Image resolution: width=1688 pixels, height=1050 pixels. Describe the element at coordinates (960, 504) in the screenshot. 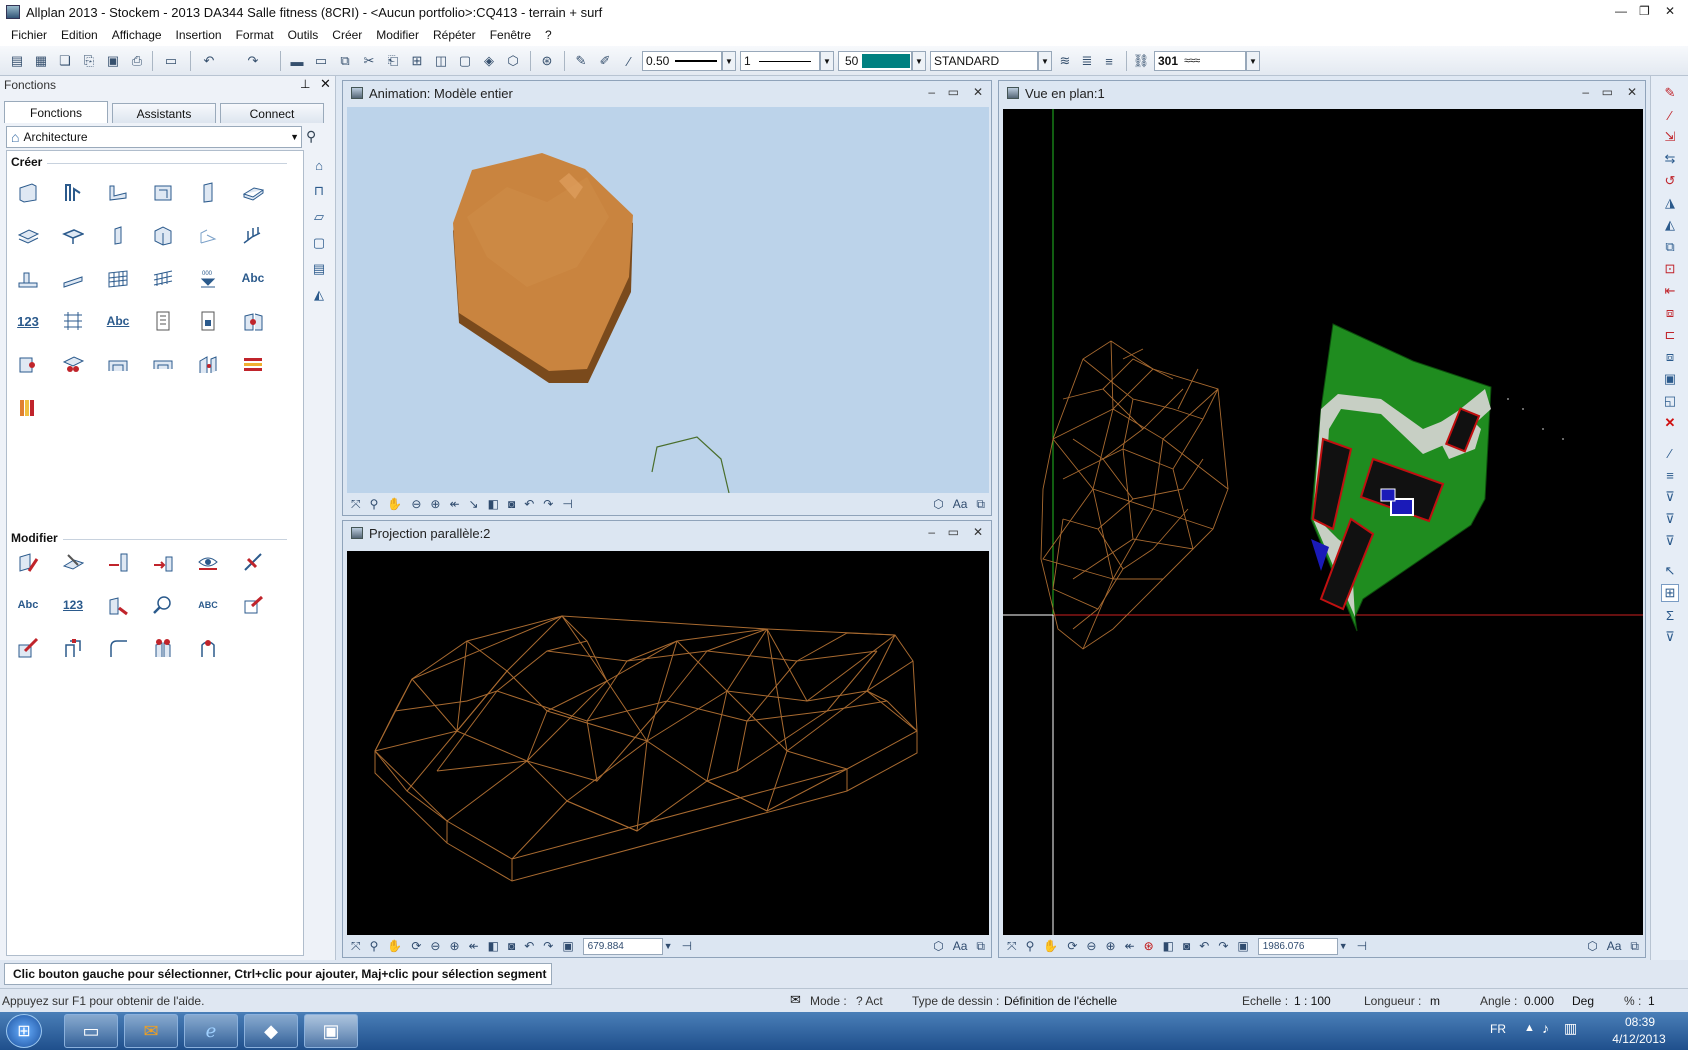

I see `text-size-icon: Aa` at that location.